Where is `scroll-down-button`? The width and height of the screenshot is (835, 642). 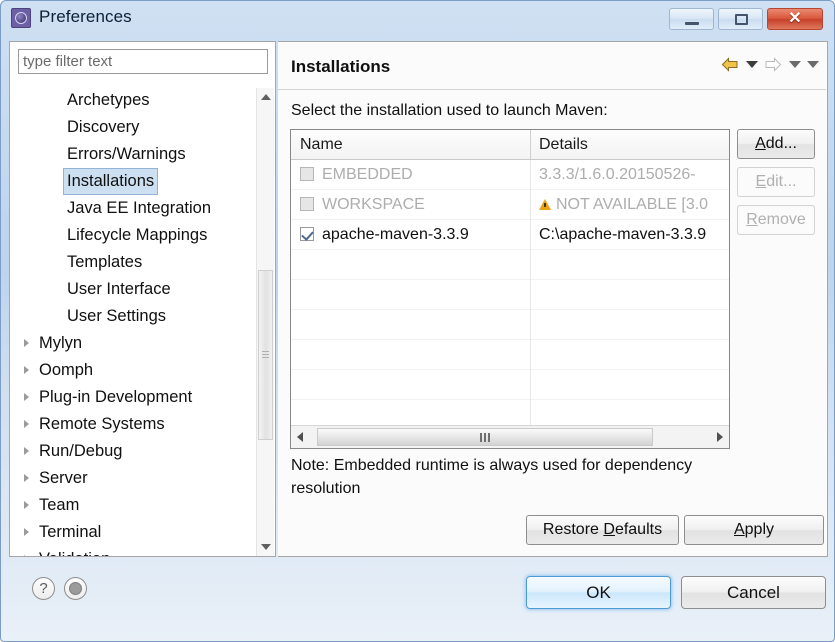
scroll-down-button is located at coordinates (265, 547).